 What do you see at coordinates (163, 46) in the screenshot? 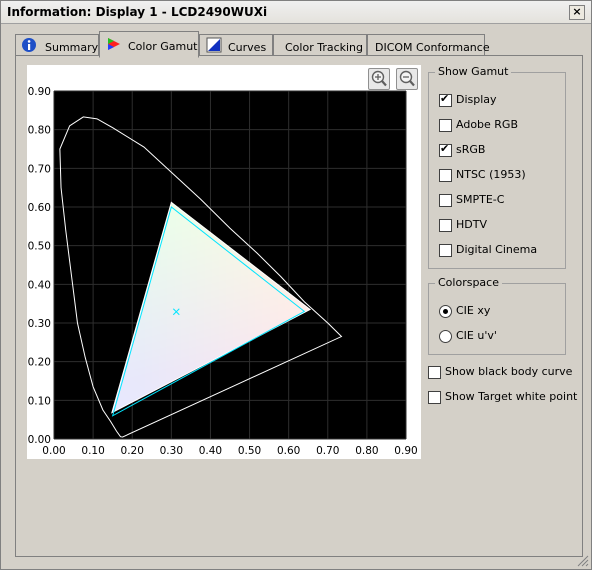
I see `tab-color-gamut-label: Color Gamut` at bounding box center [163, 46].